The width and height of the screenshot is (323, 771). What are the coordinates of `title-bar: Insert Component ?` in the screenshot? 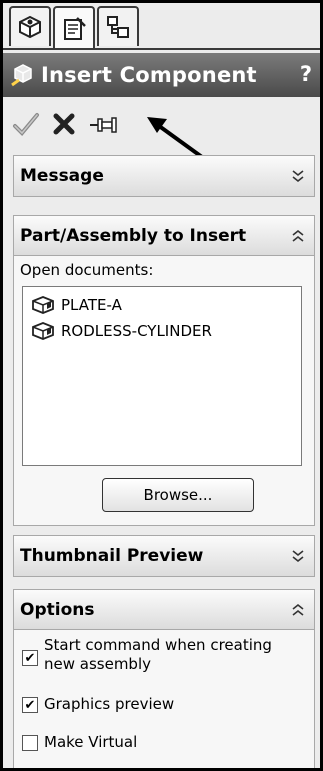 It's located at (161, 75).